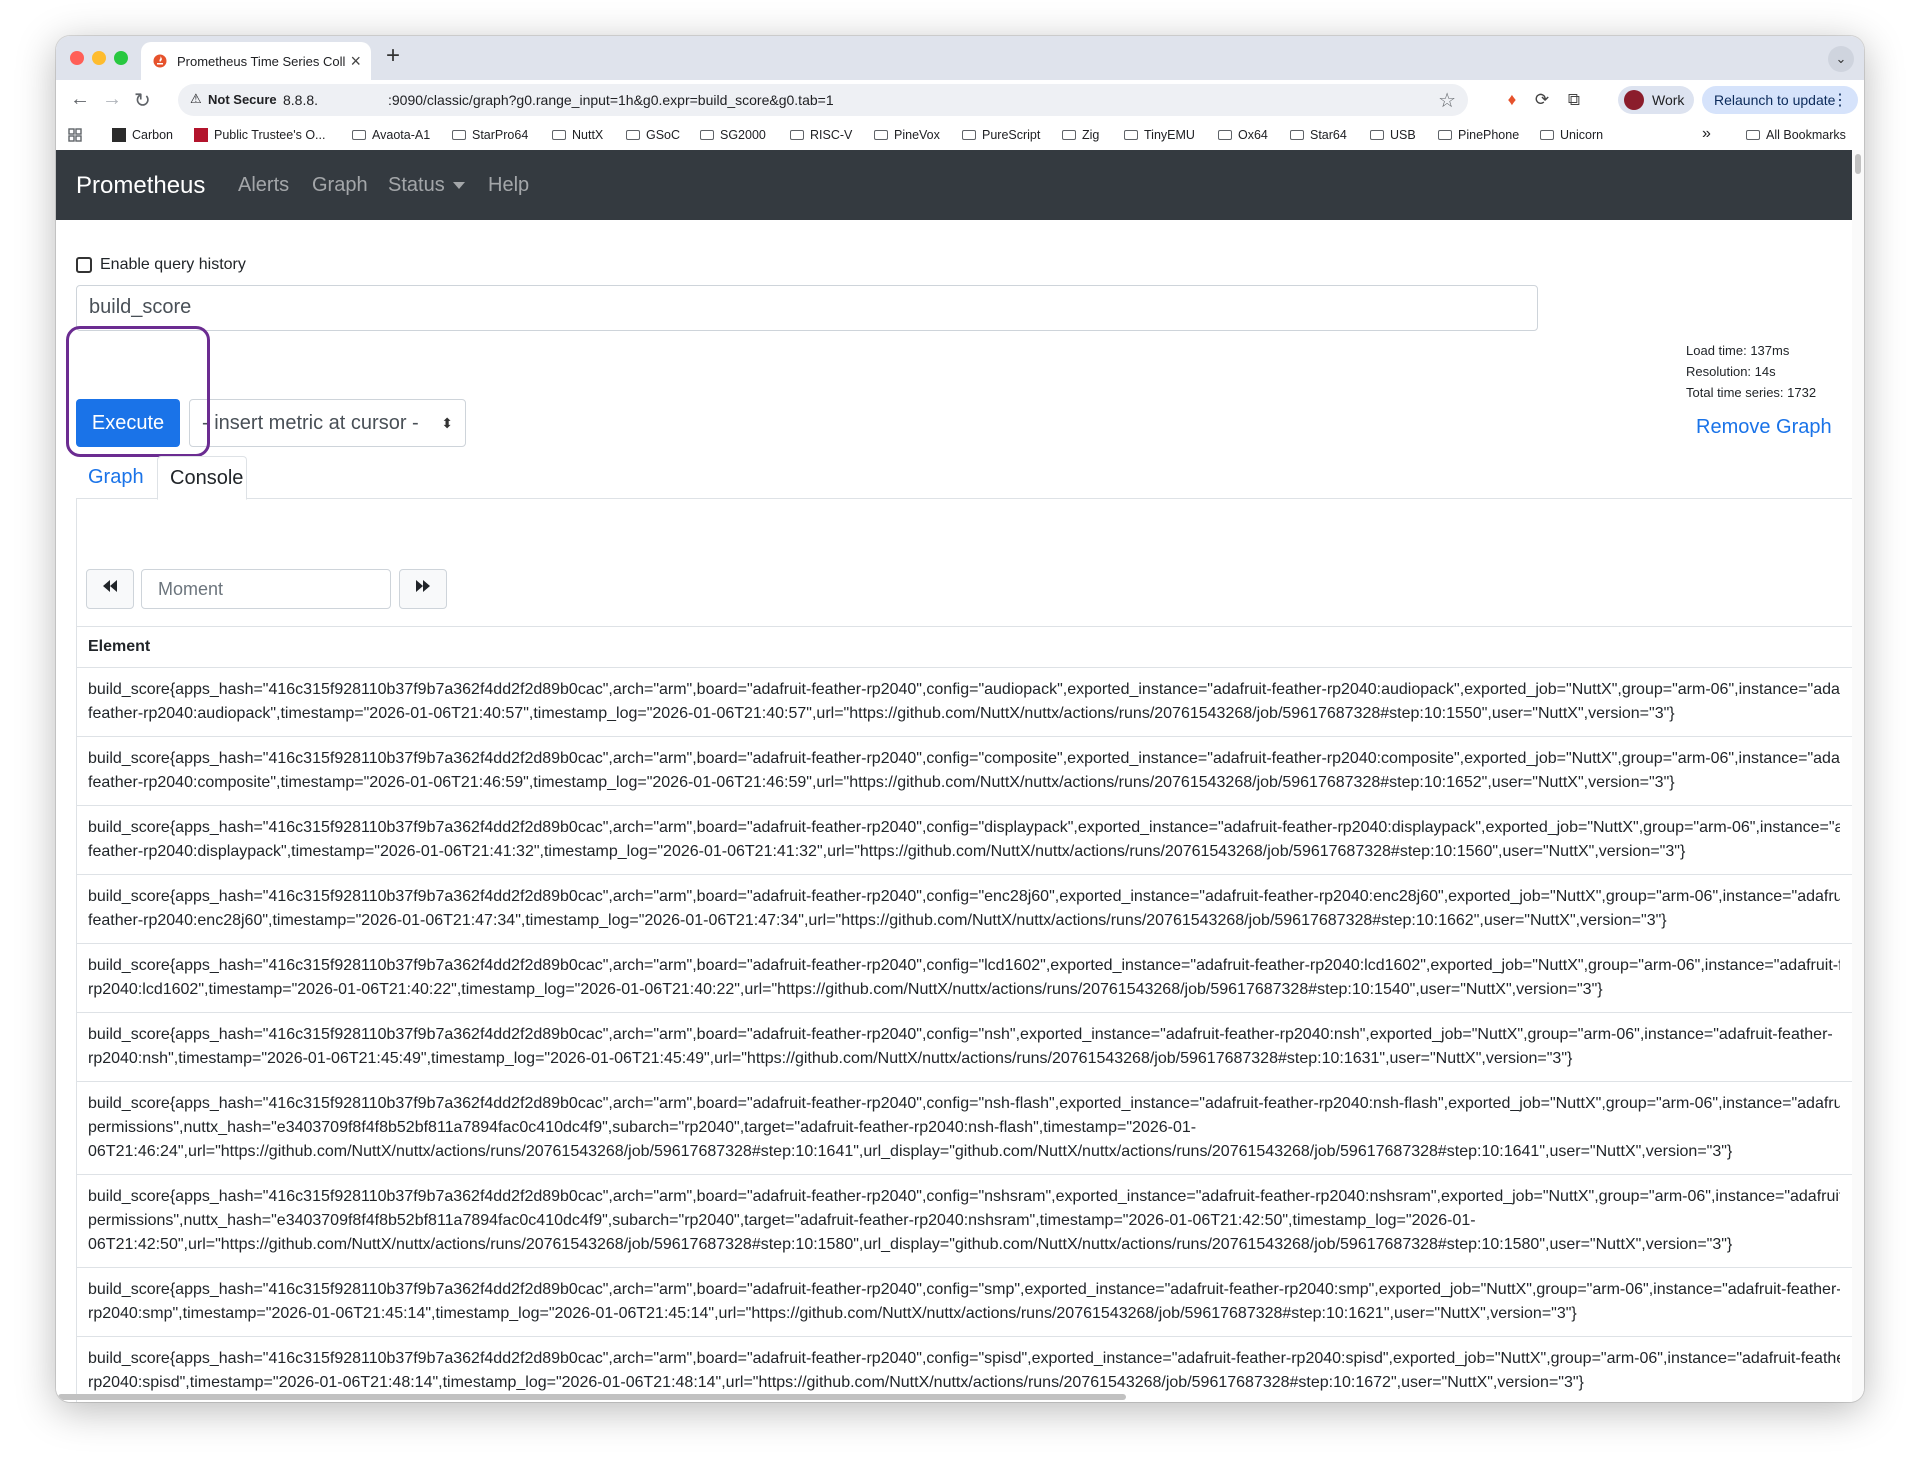 This screenshot has height=1477, width=1921. I want to click on bookmark-label: Avaota-A1, so click(401, 135).